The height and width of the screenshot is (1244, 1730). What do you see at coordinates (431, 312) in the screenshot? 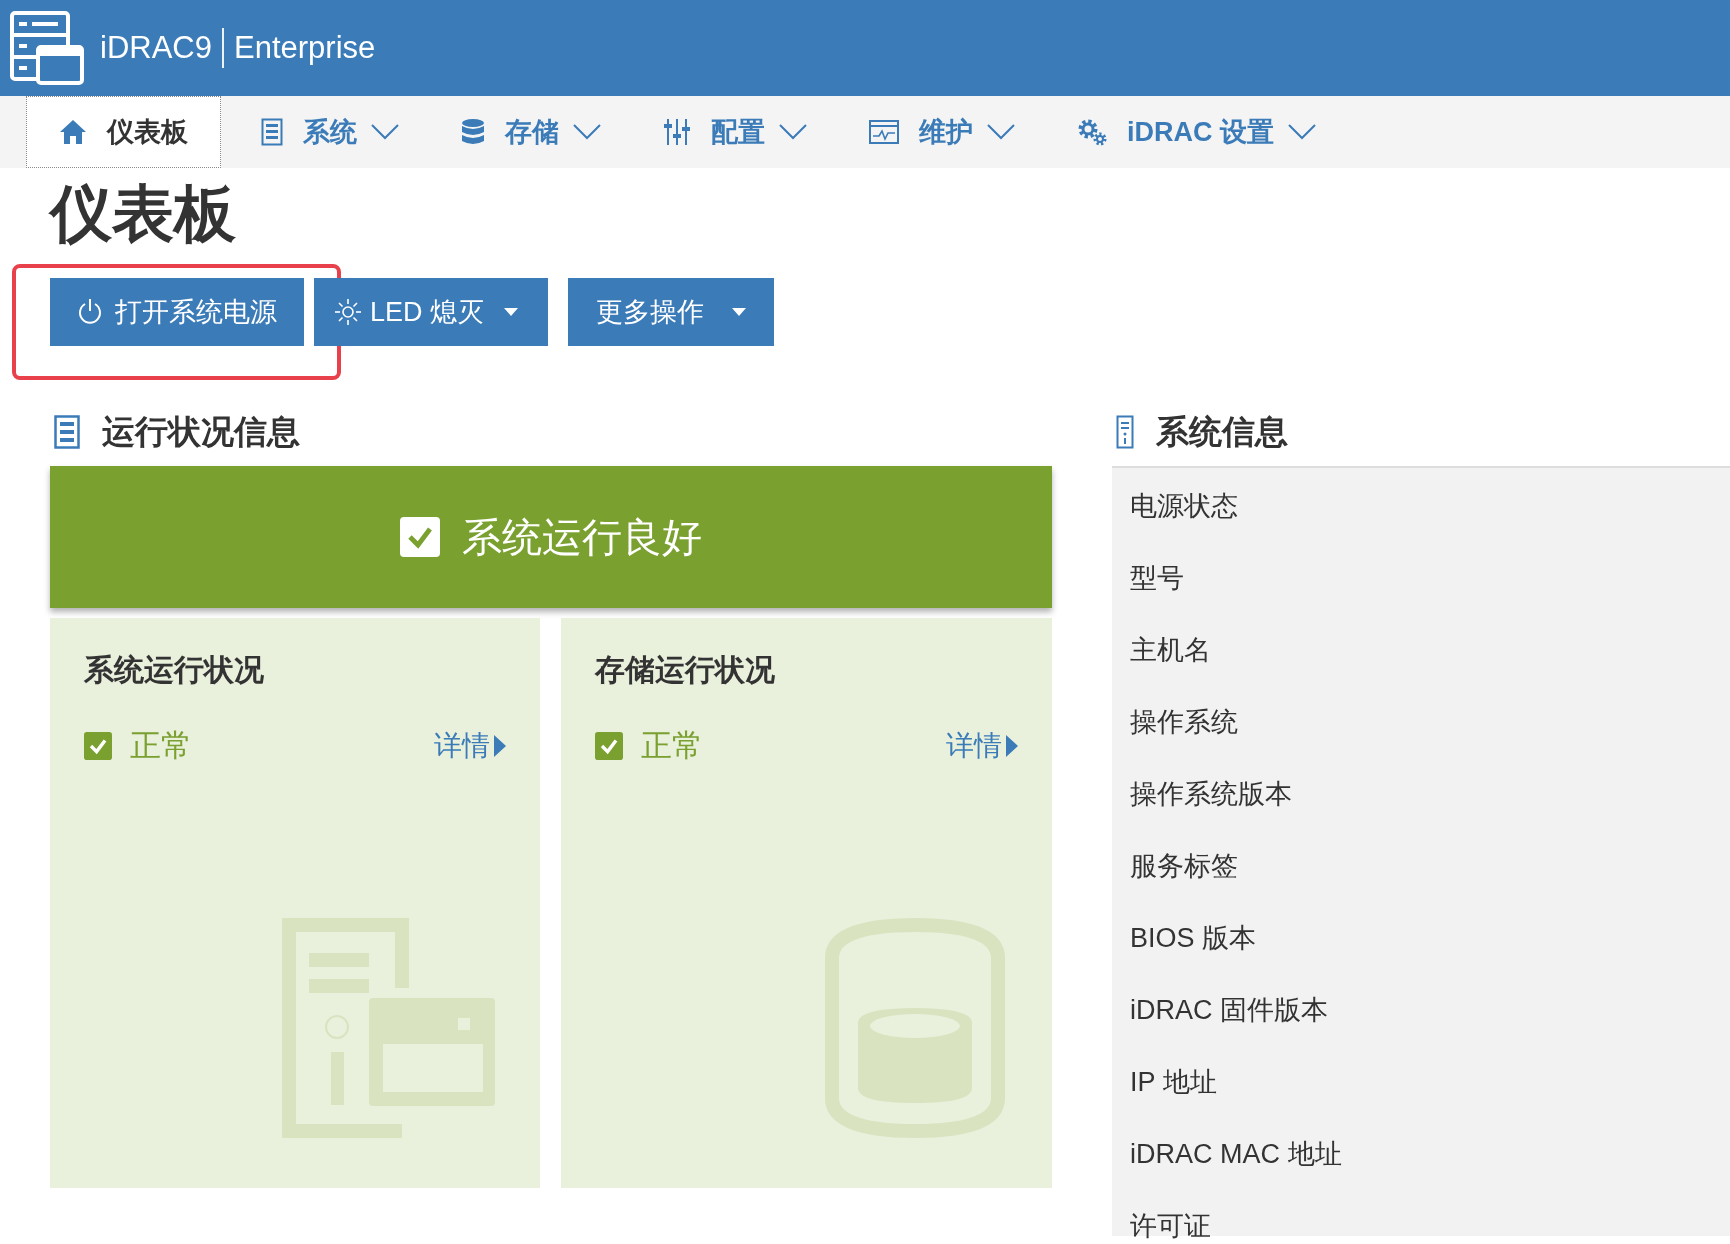
I see `action-button: LED 熄灭` at bounding box center [431, 312].